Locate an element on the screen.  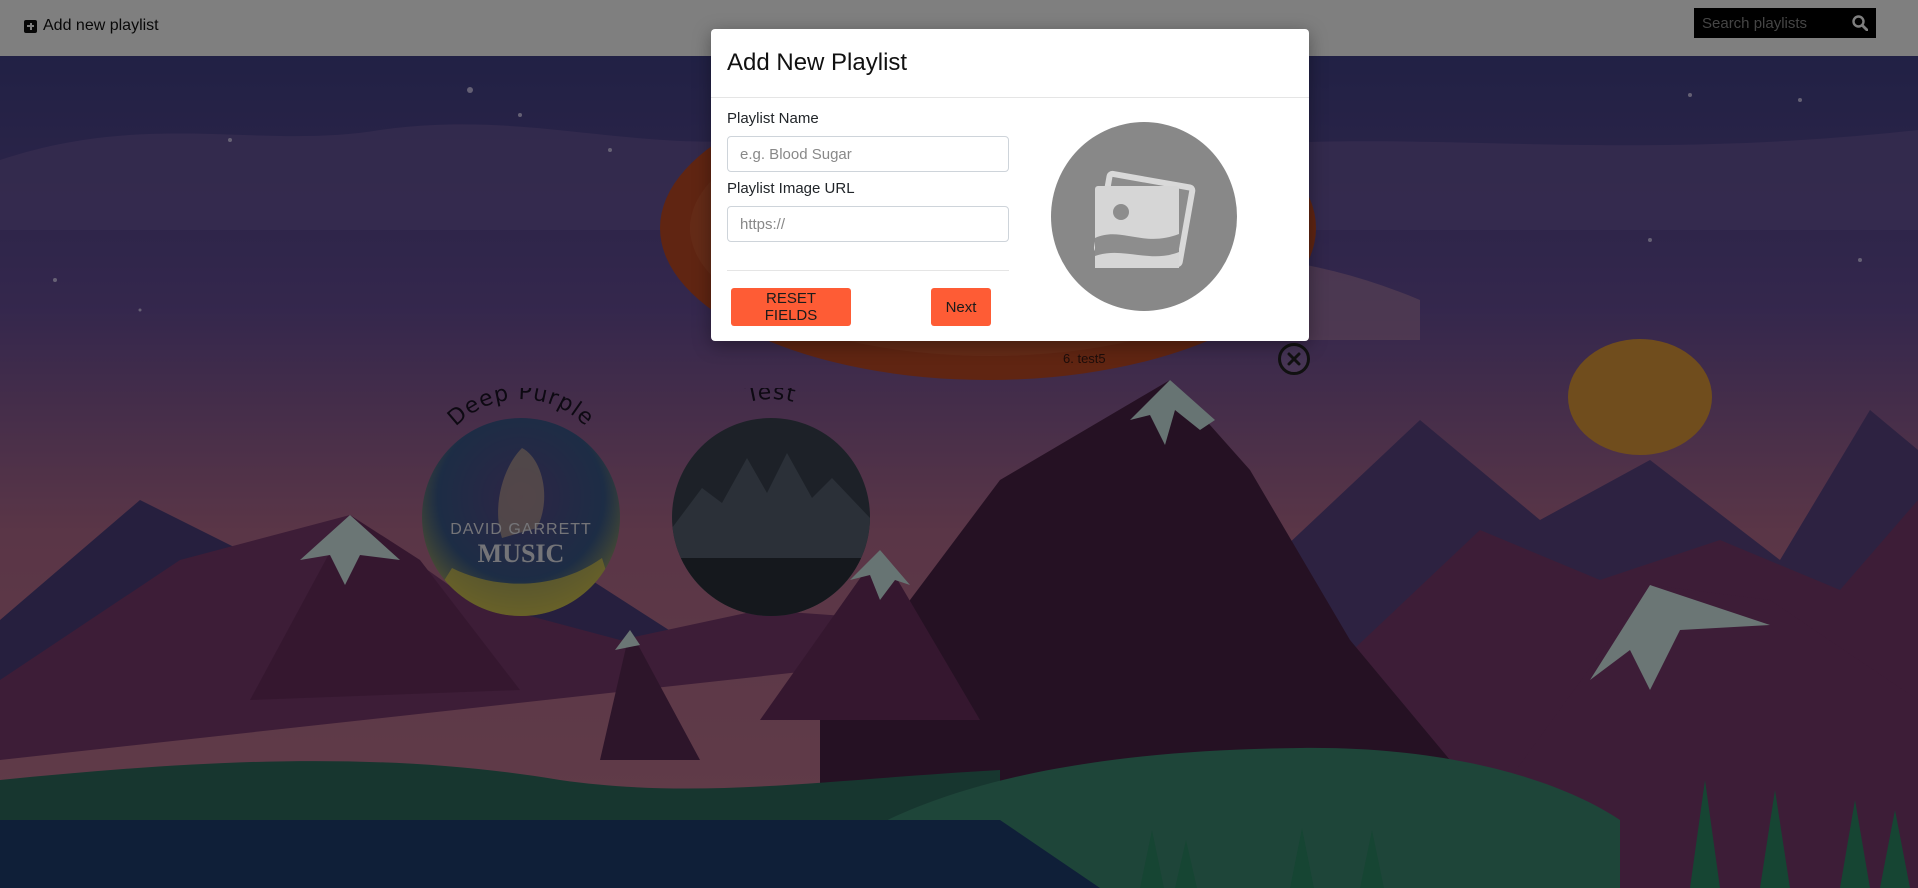
modal-title: Add New Playlist is located at coordinates (817, 62).